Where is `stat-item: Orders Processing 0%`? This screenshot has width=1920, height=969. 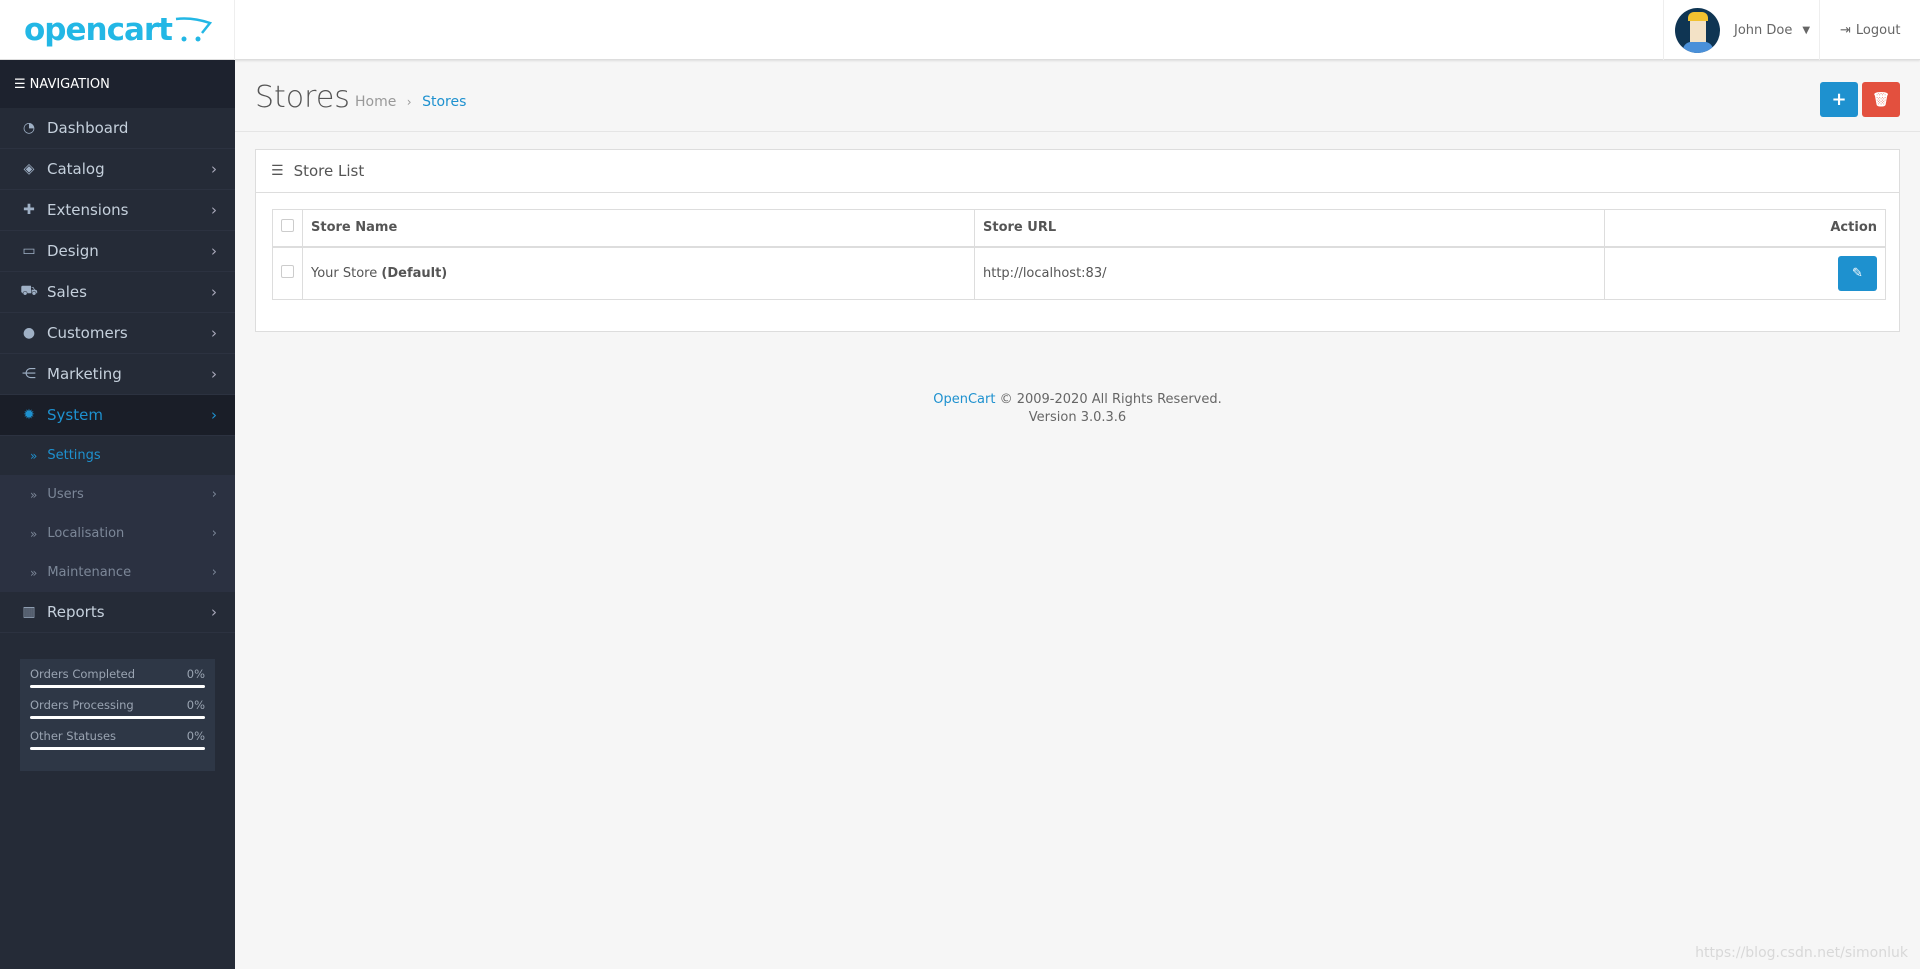 stat-item: Orders Processing 0% is located at coordinates (117, 708).